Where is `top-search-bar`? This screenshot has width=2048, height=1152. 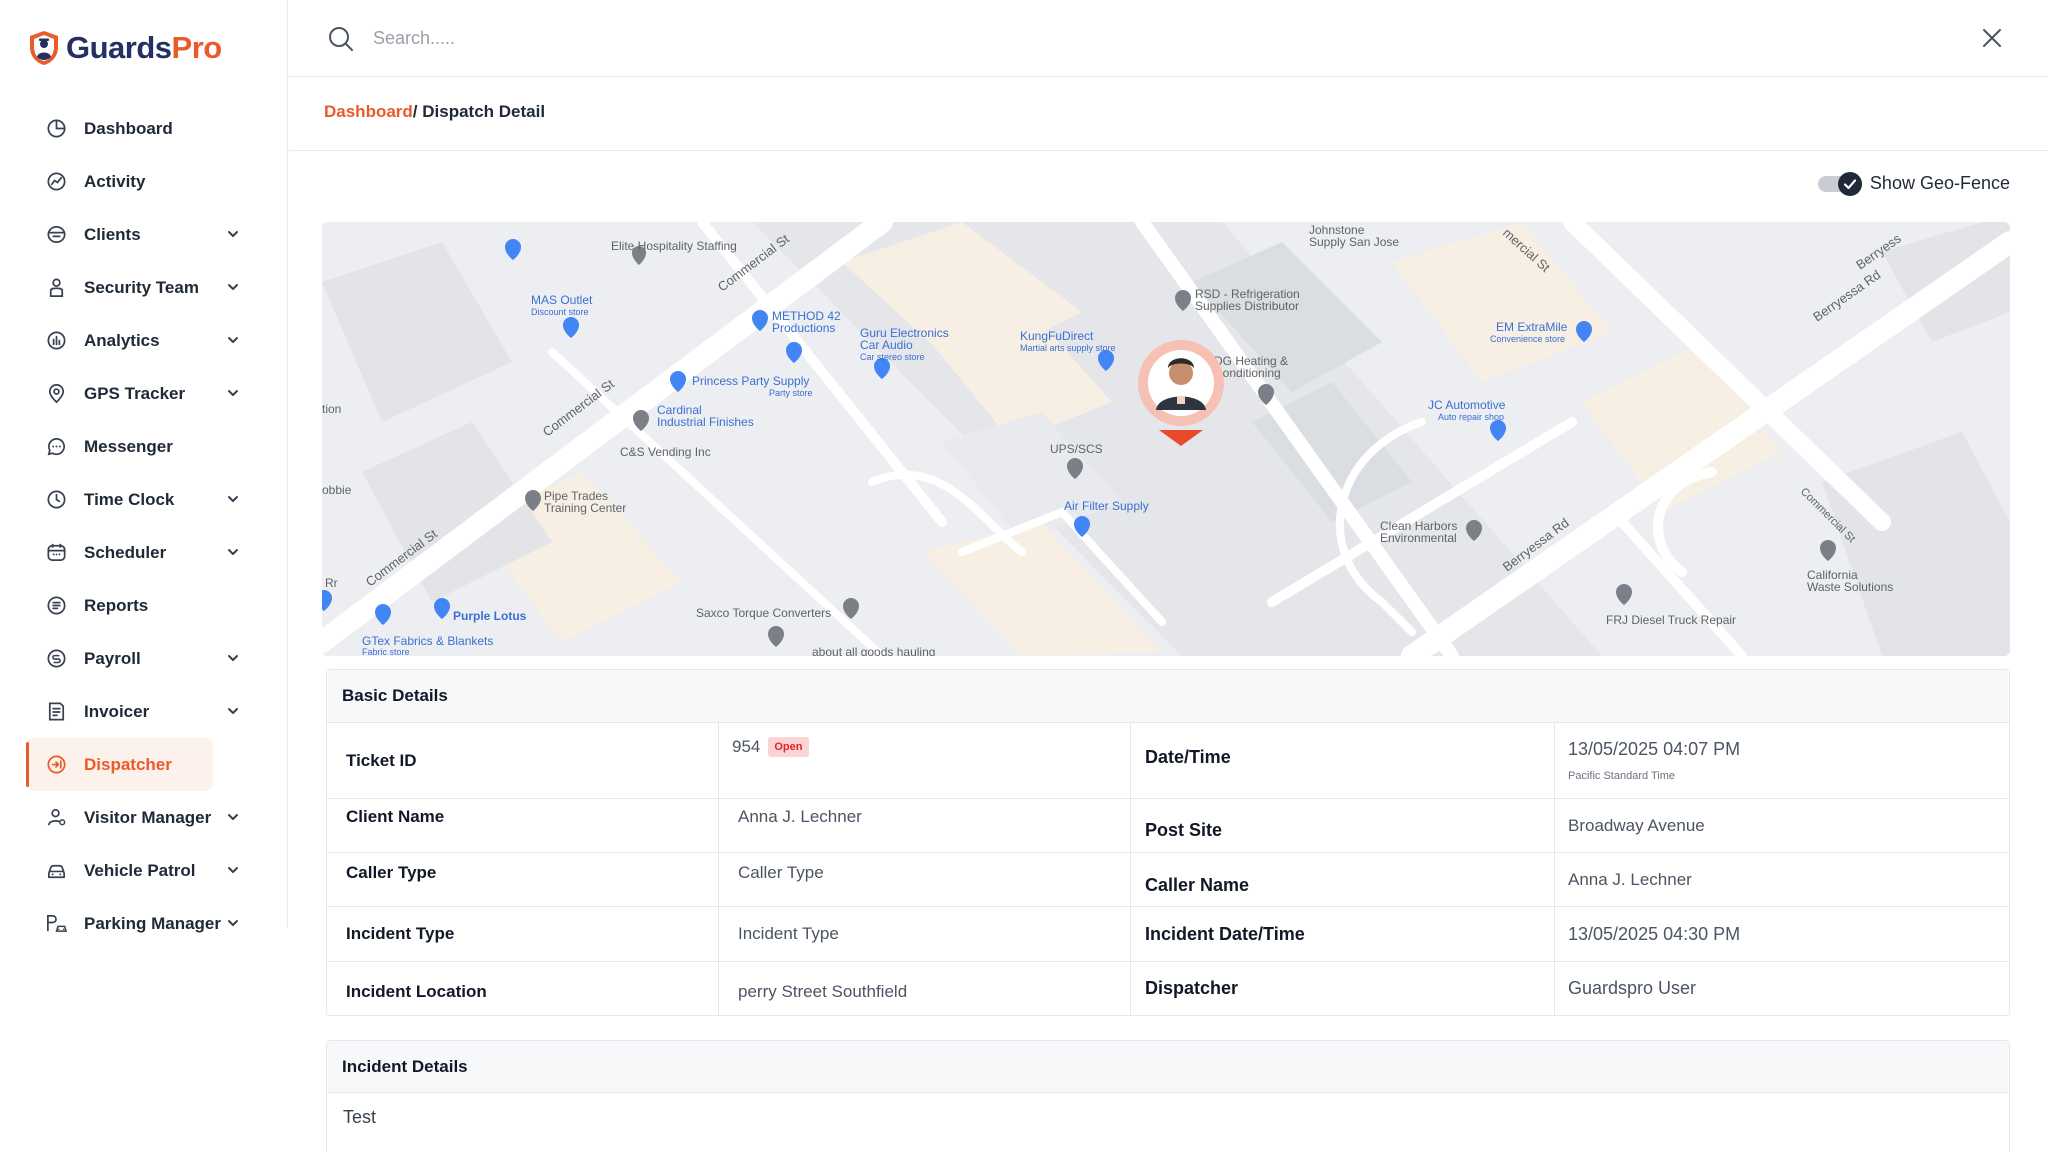 top-search-bar is located at coordinates (1168, 38).